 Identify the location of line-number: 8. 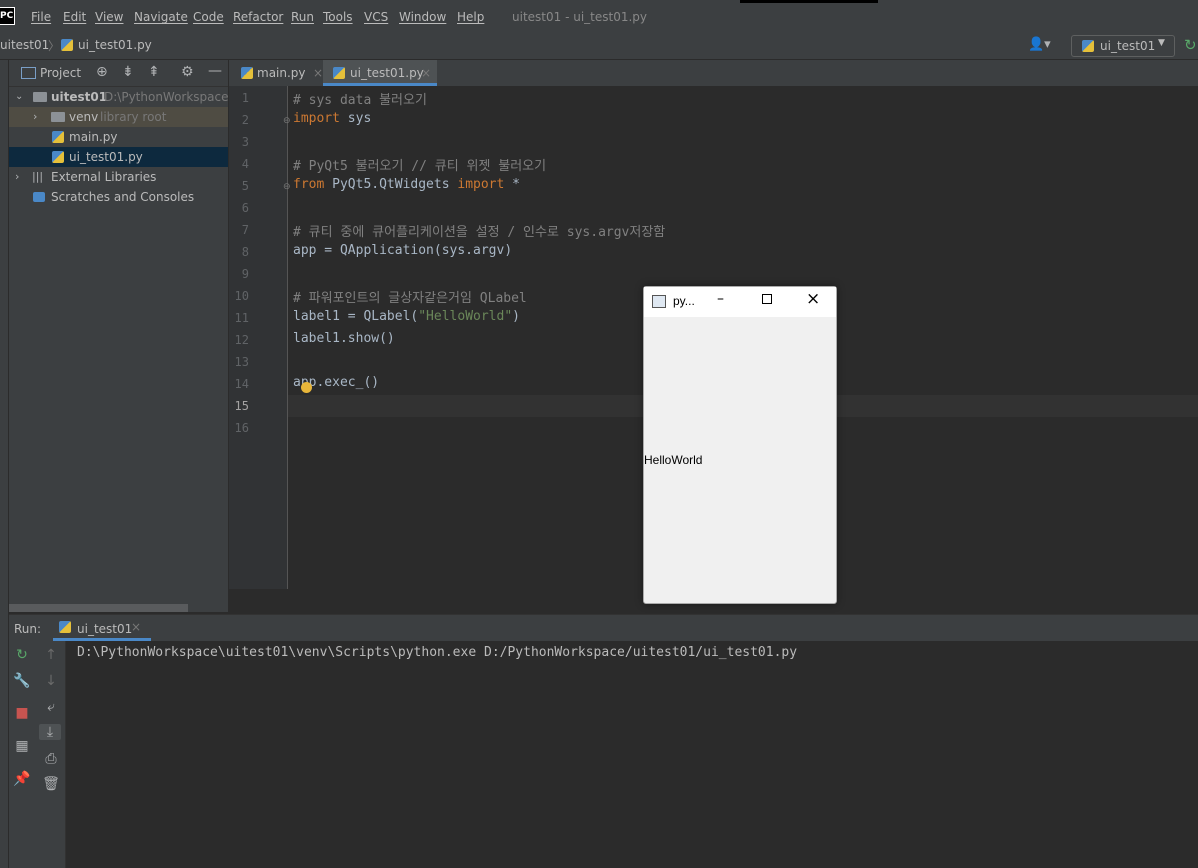
(245, 252).